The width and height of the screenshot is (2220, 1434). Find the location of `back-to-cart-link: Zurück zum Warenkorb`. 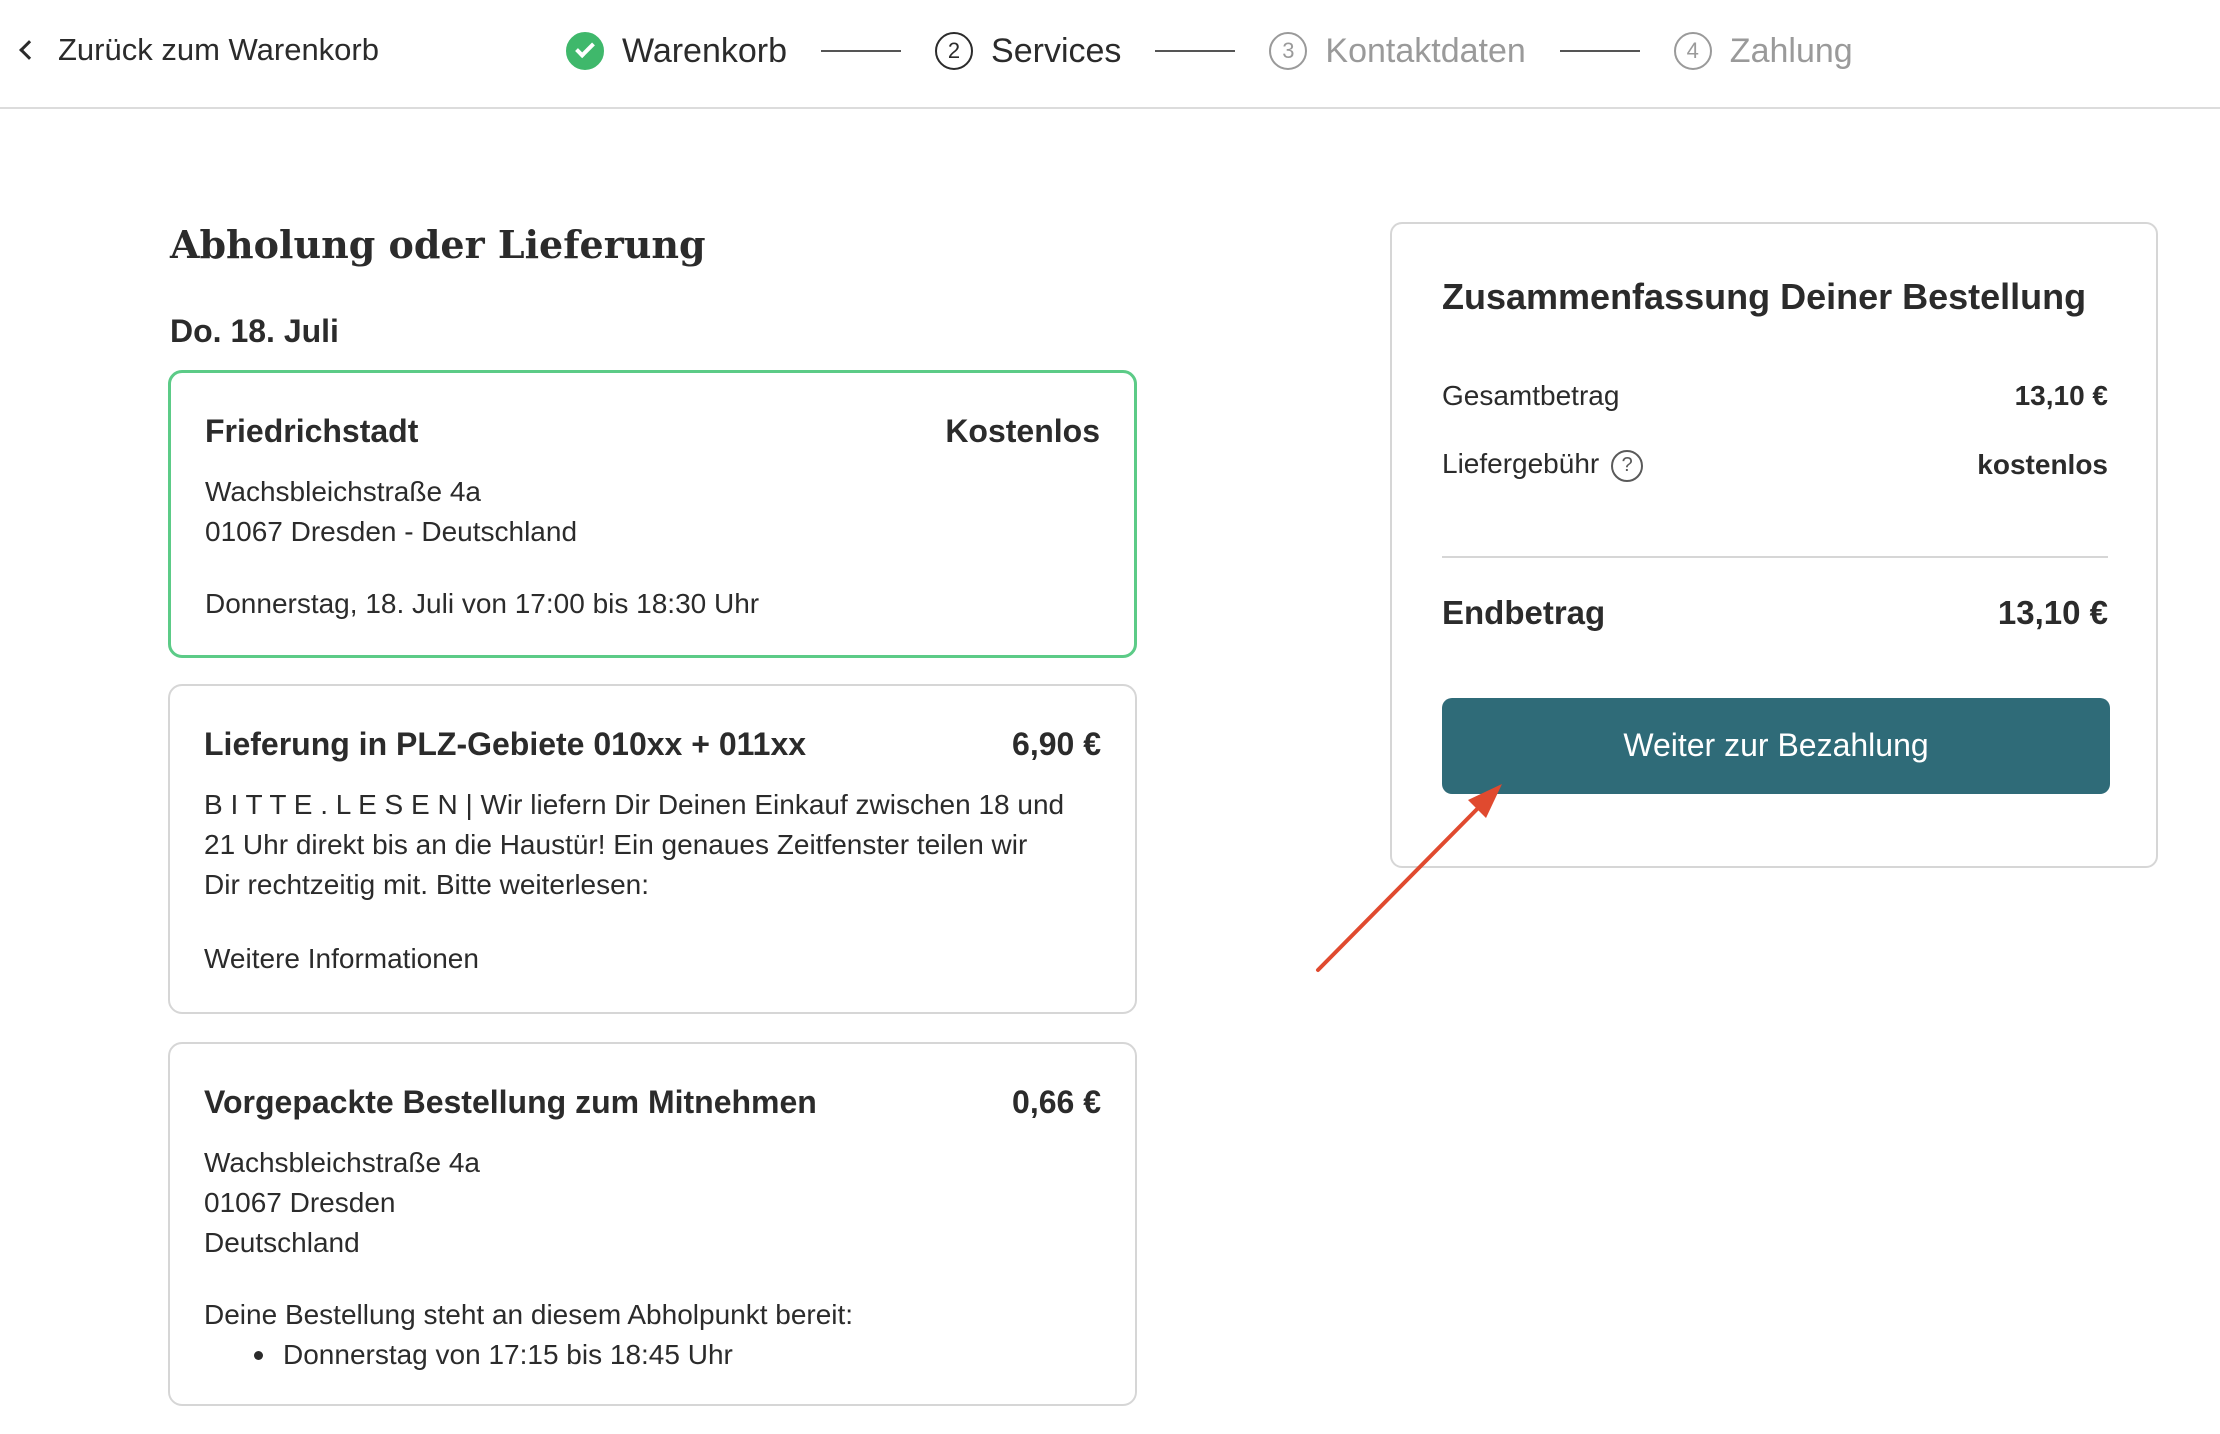

back-to-cart-link: Zurück zum Warenkorb is located at coordinates (197, 50).